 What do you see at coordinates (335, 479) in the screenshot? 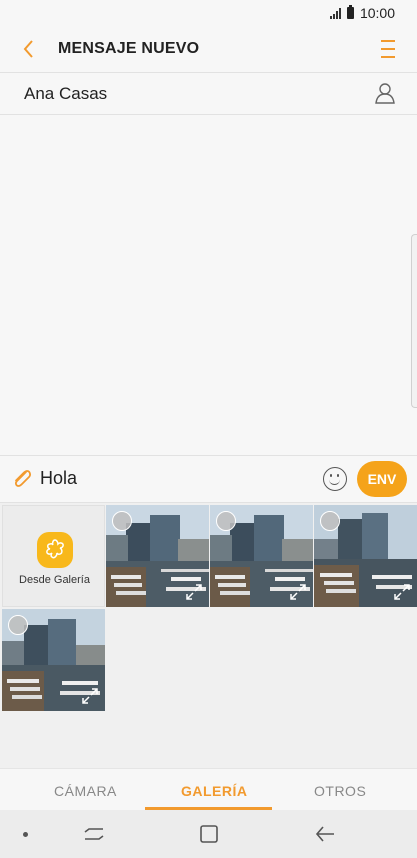
I see `smiley-icon` at bounding box center [335, 479].